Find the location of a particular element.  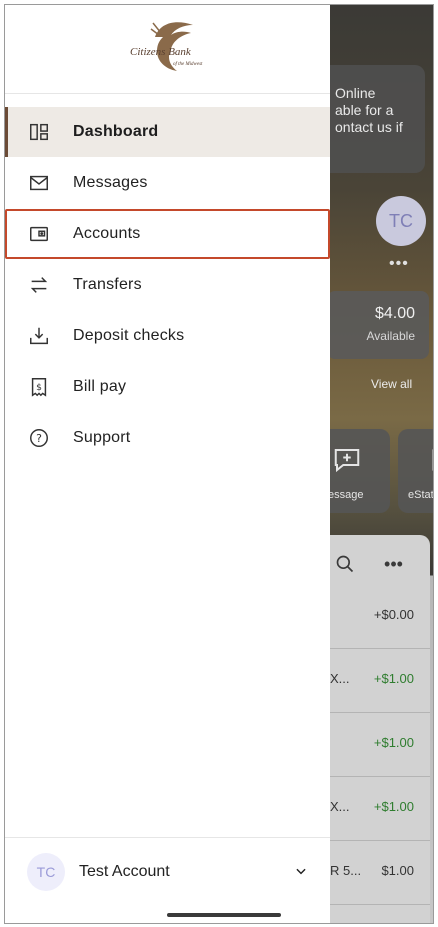

nav-item-dashboard: Dashboard is located at coordinates (167, 132).